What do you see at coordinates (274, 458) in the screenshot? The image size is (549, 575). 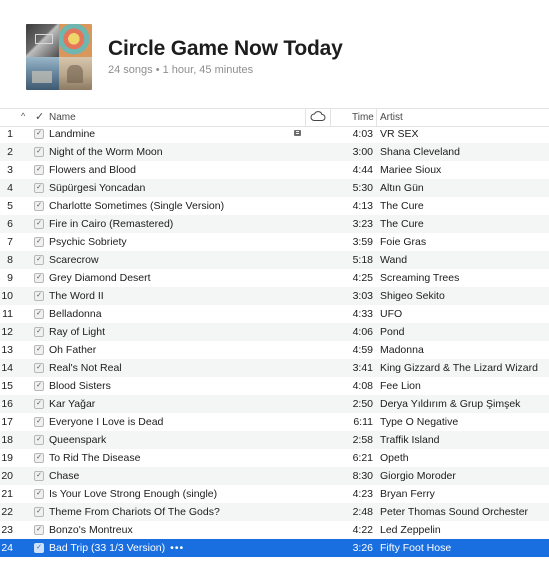 I see `track-row: 19 ✓ To Rid The Disease 6:21 Opeth` at bounding box center [274, 458].